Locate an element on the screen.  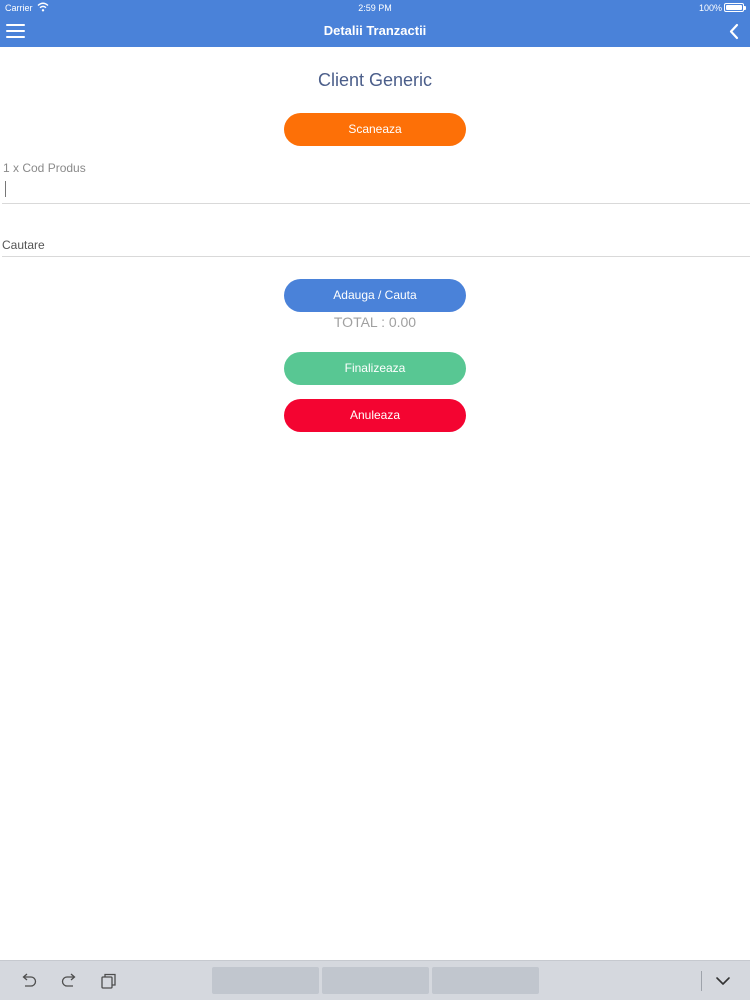
cancel-button: Anuleaza is located at coordinates (375, 415).